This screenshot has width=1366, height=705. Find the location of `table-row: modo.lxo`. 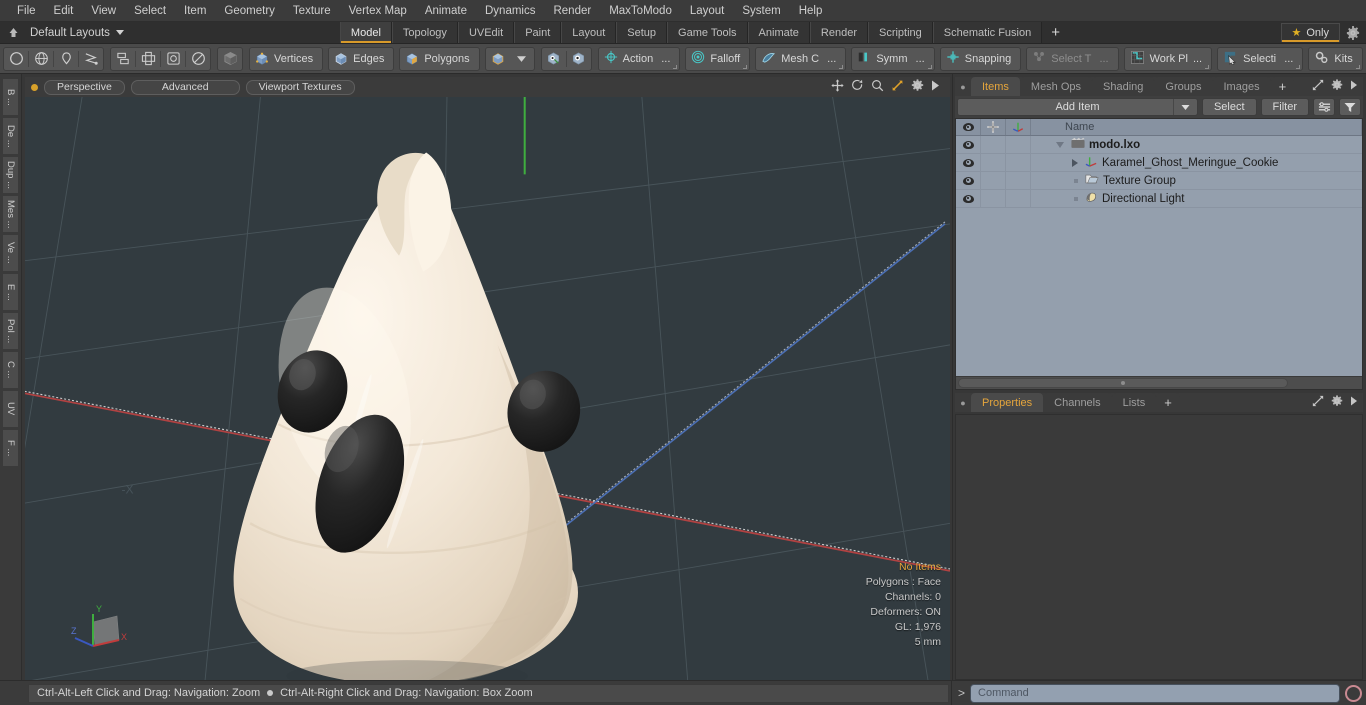

table-row: modo.lxo is located at coordinates (1159, 145).